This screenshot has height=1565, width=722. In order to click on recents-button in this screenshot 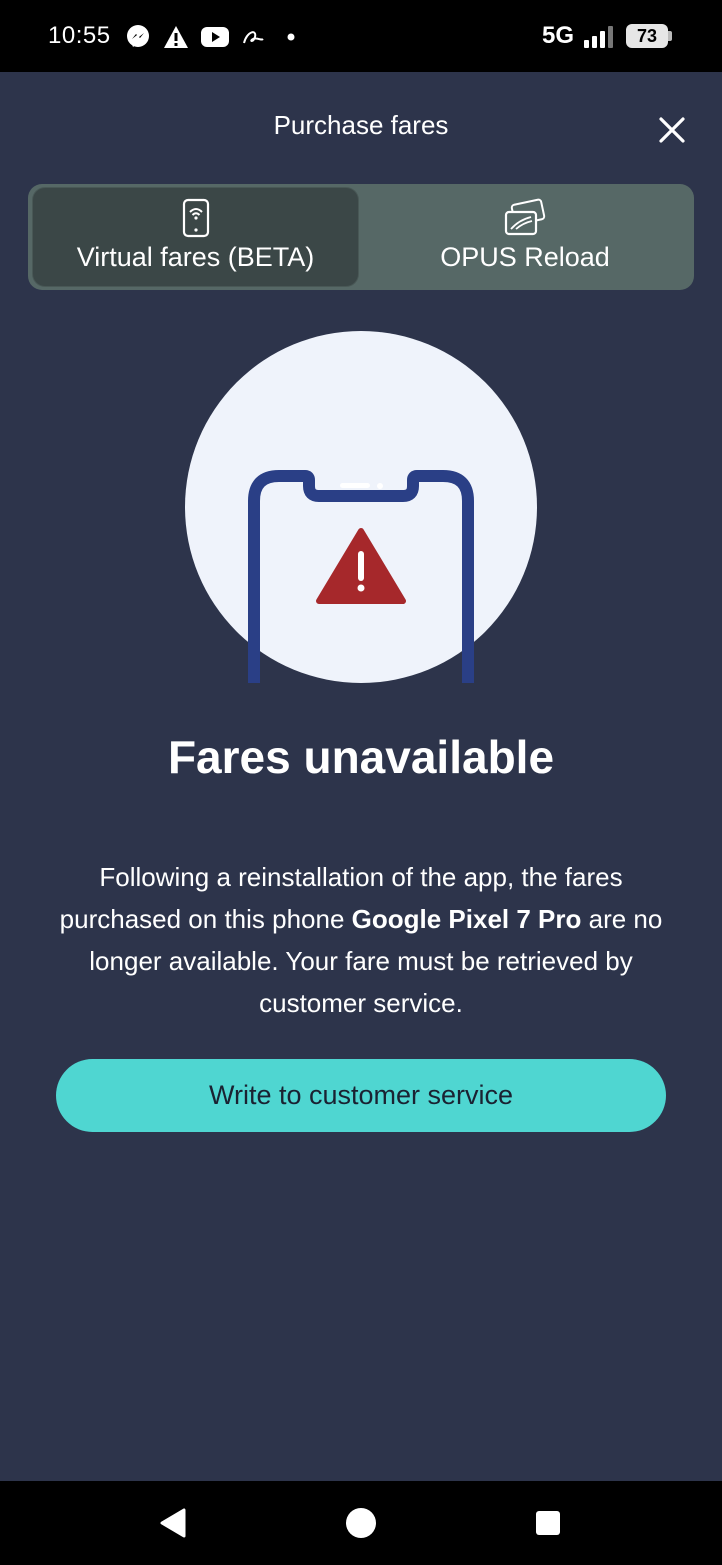, I will do `click(548, 1523)`.